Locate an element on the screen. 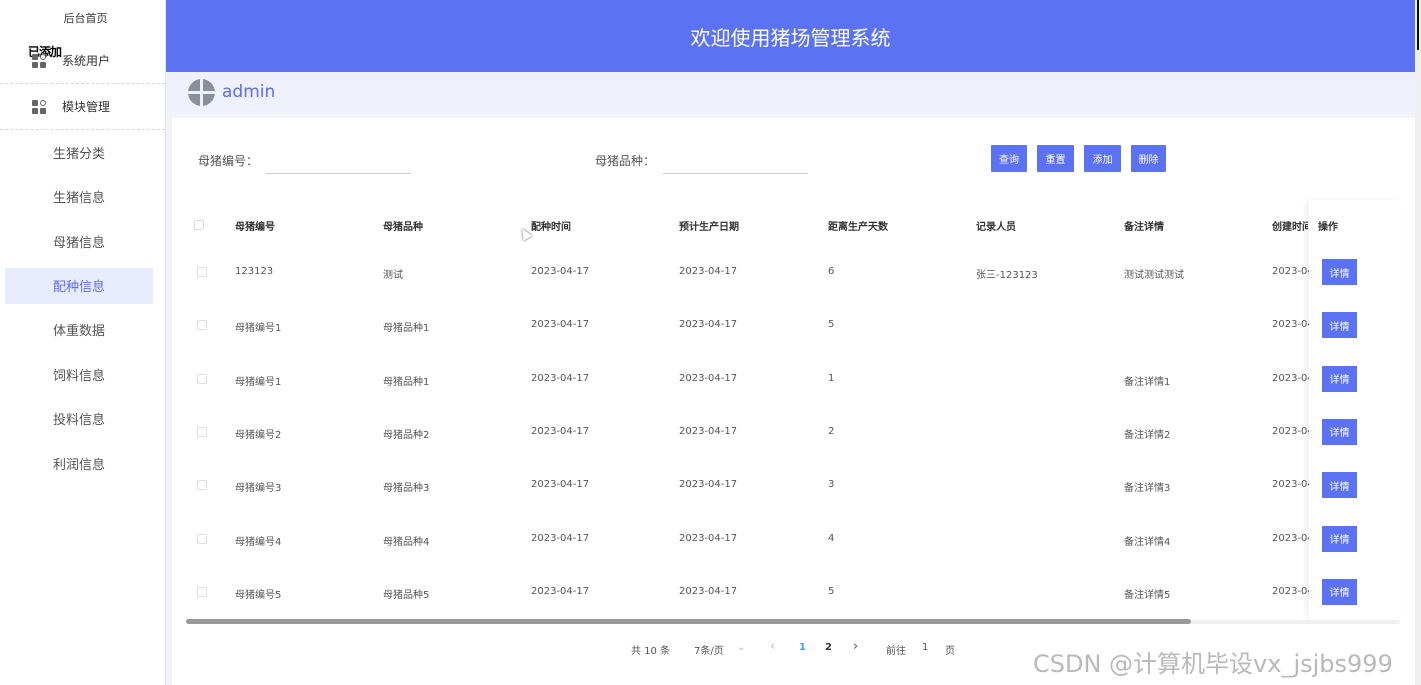 Image resolution: width=1421 pixels, height=685 pixels. table-cell: 6 is located at coordinates (831, 271).